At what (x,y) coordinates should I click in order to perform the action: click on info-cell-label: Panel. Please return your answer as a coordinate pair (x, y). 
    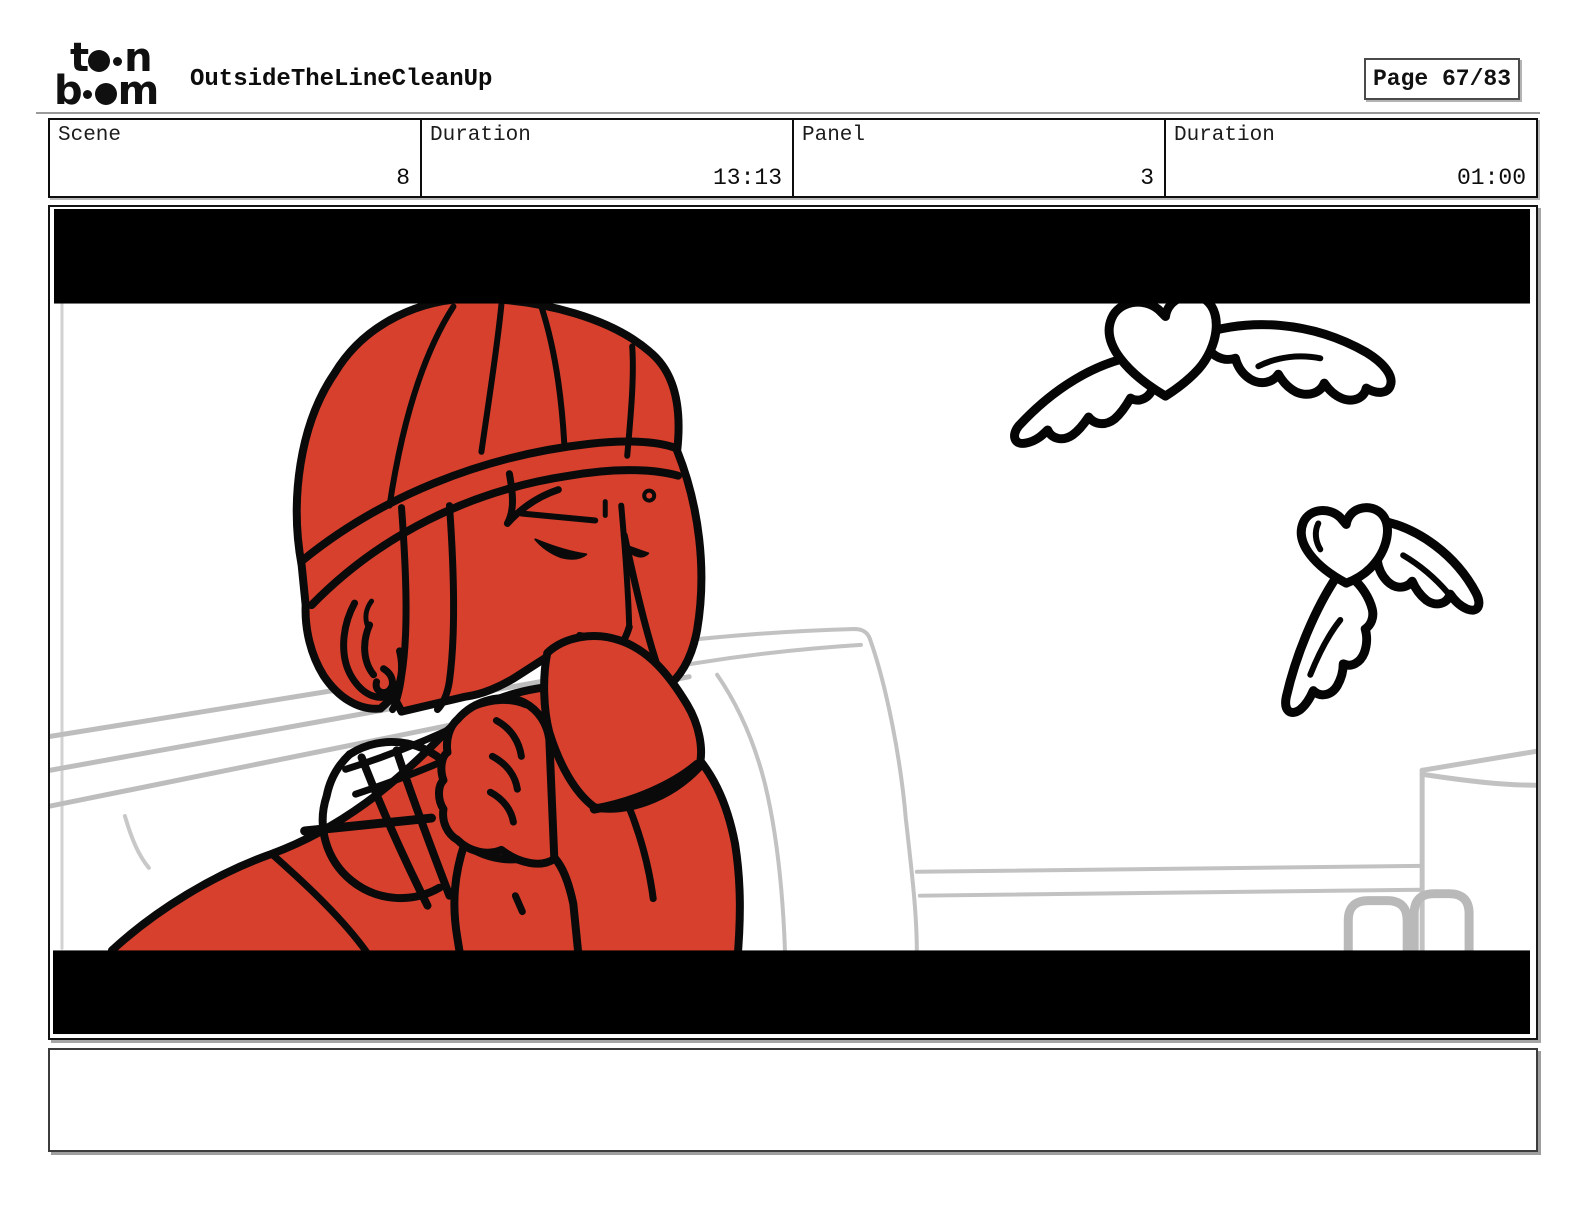
    Looking at the image, I should click on (834, 135).